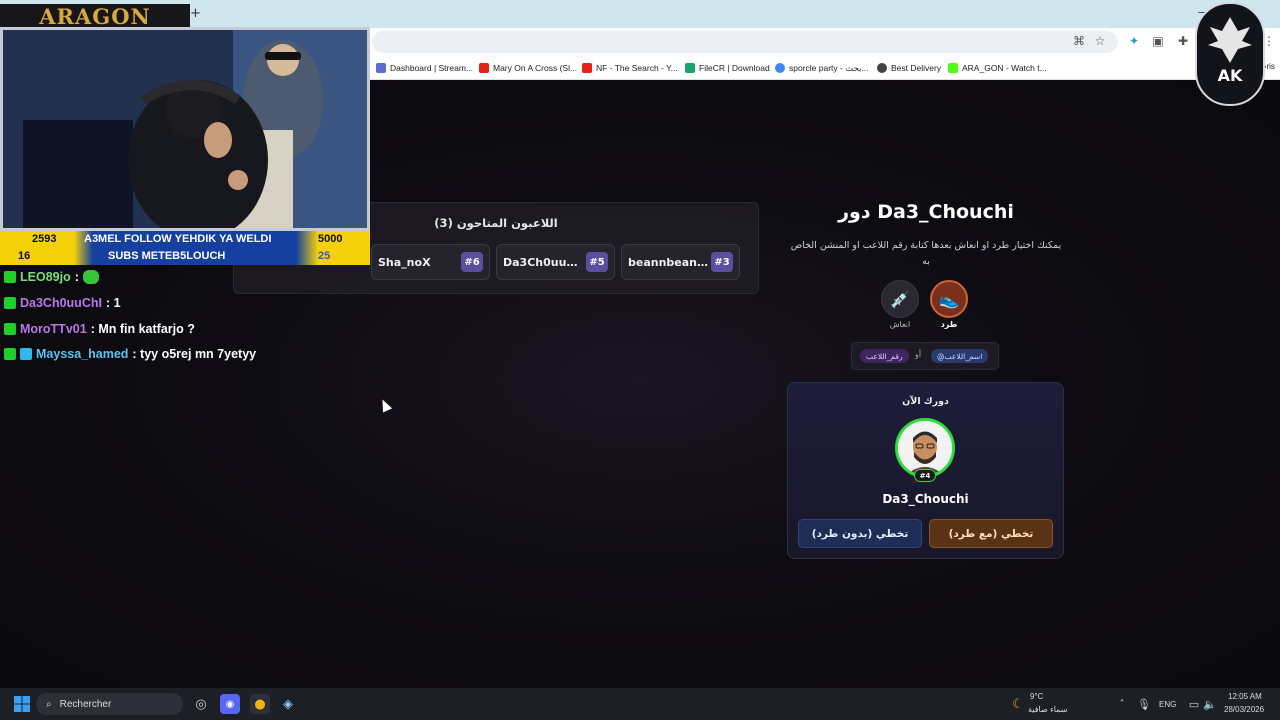 Image resolution: width=1280 pixels, height=720 pixels. What do you see at coordinates (195, 13) in the screenshot?
I see `new-tab-icon: +` at bounding box center [195, 13].